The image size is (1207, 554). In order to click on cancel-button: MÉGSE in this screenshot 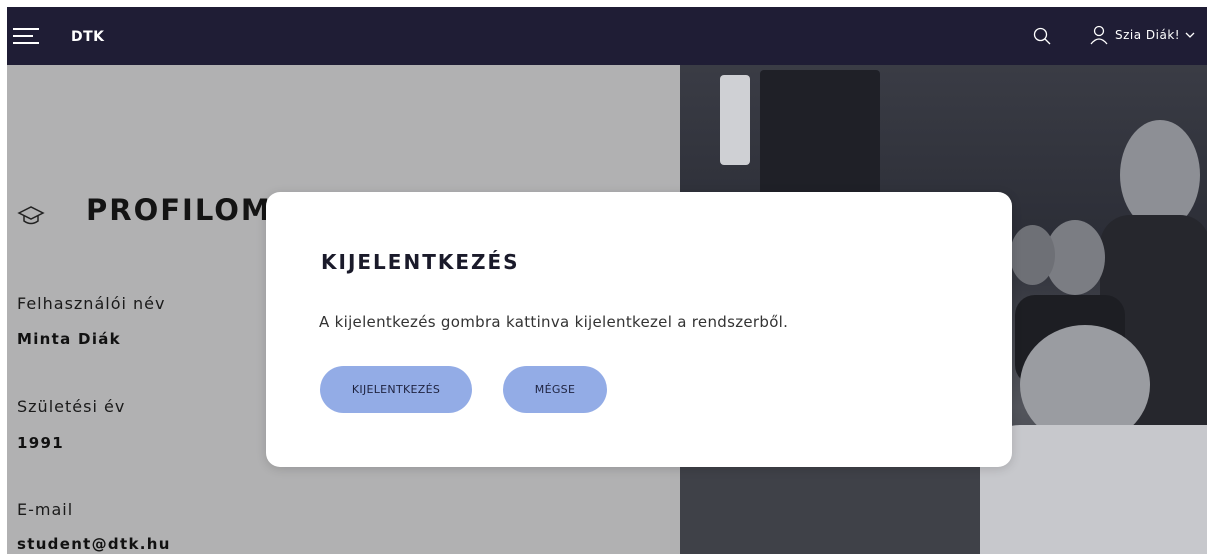, I will do `click(555, 389)`.